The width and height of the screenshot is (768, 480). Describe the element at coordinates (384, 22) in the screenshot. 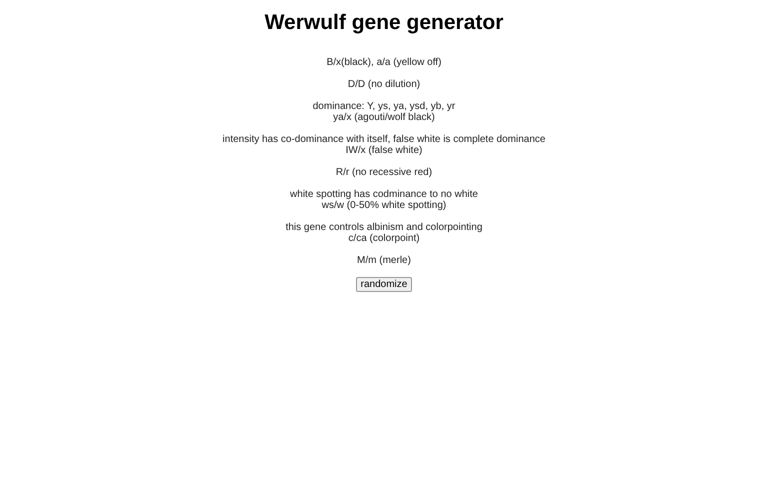

I see `page-title: Werwulf gene generator` at that location.